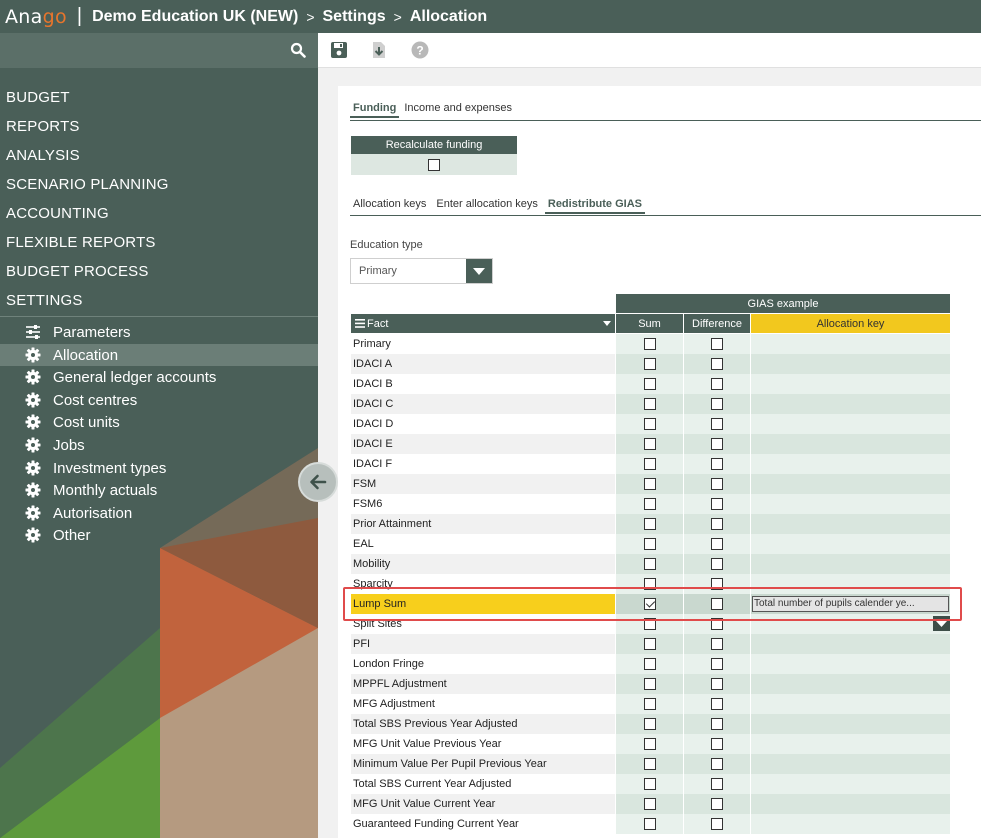 Image resolution: width=981 pixels, height=838 pixels. What do you see at coordinates (483, 484) in the screenshot?
I see `fact-cell: FSM` at bounding box center [483, 484].